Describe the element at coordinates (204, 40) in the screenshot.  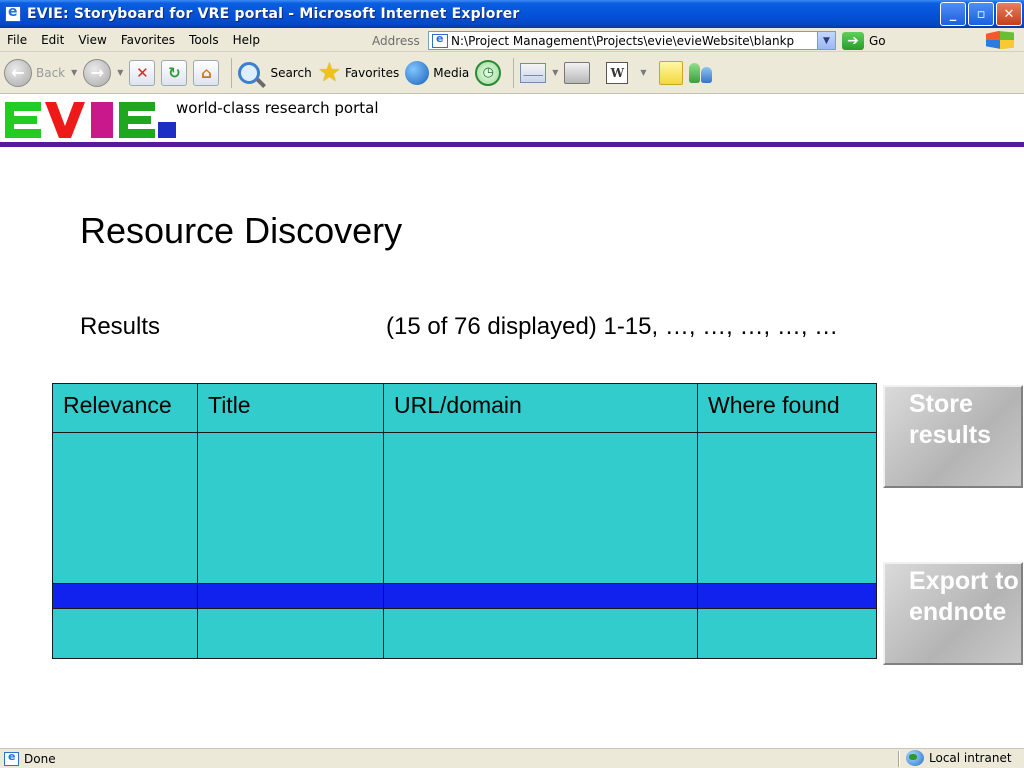
I see `menu-tools: Tools` at that location.